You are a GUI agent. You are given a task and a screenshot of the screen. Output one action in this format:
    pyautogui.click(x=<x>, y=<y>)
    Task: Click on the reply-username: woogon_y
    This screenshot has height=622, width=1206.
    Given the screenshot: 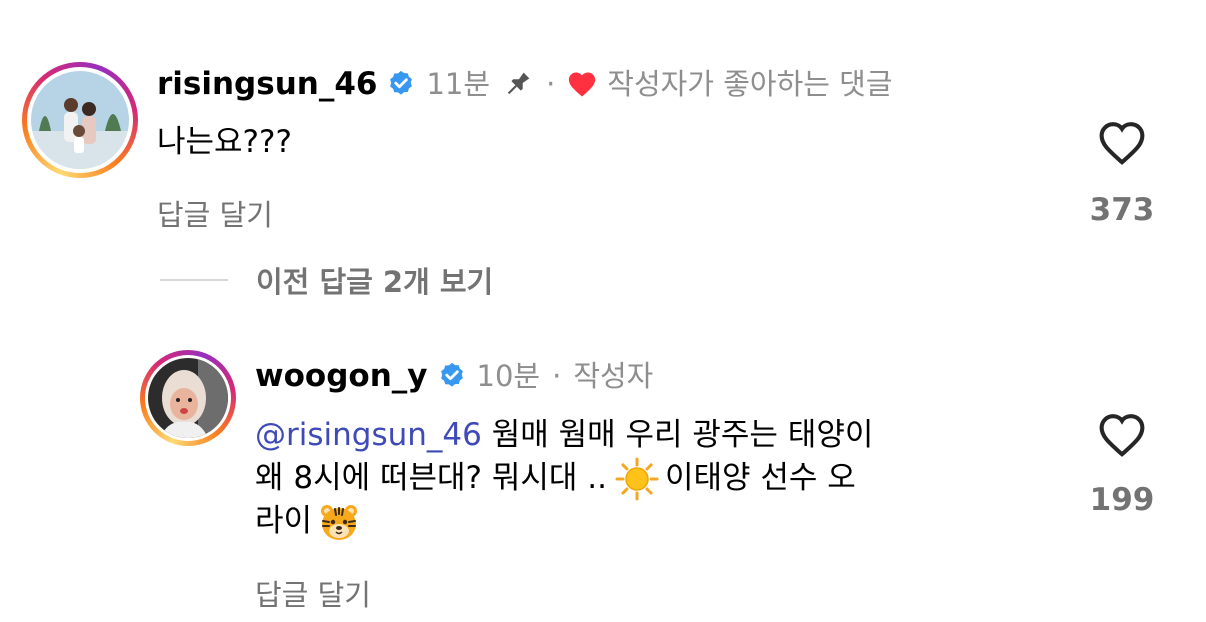 What is the action you would take?
    pyautogui.click(x=341, y=376)
    